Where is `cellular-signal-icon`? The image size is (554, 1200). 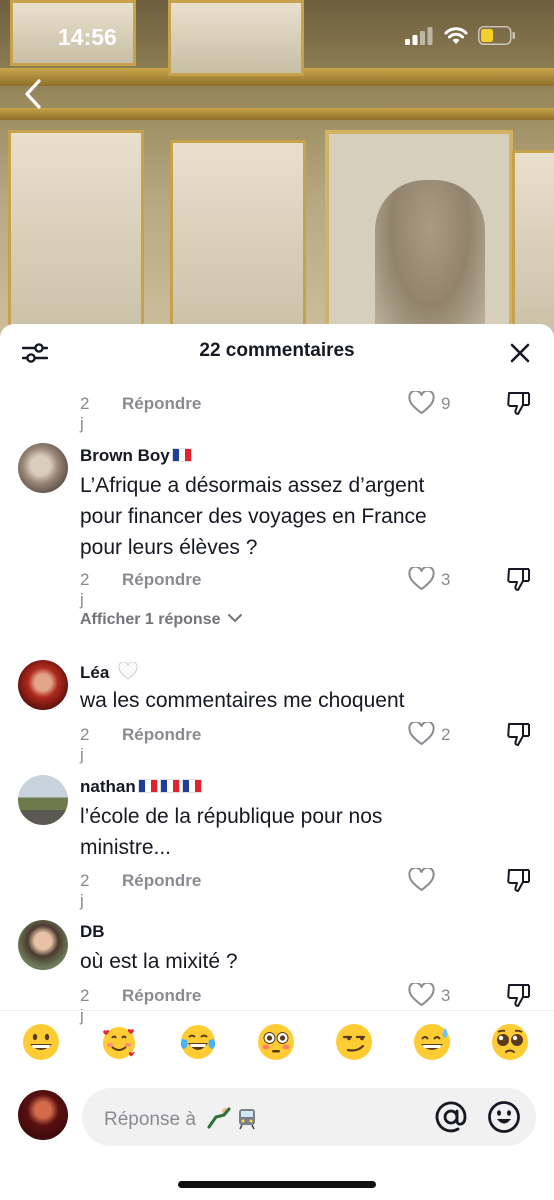 cellular-signal-icon is located at coordinates (419, 36).